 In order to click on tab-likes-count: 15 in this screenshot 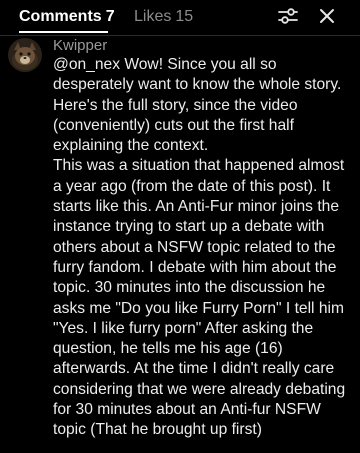, I will do `click(184, 16)`.